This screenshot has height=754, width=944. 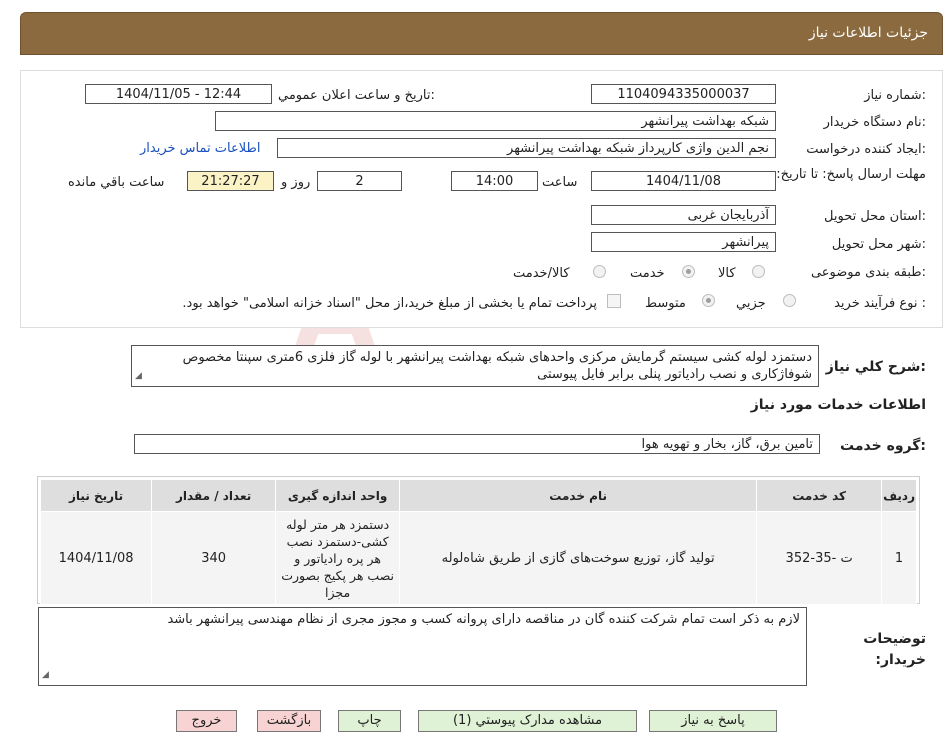 What do you see at coordinates (356, 95) in the screenshot?
I see `announce-label: تاریخ و ساعت اعلان عمومي:` at bounding box center [356, 95].